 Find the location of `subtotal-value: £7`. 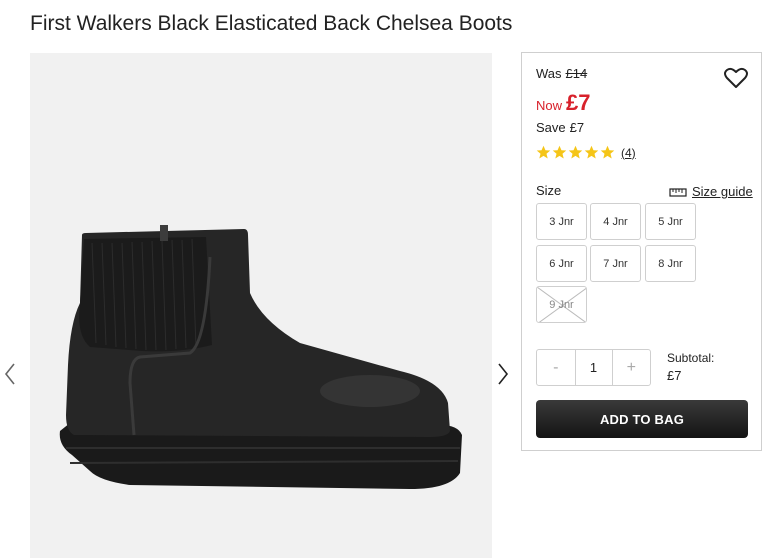

subtotal-value: £7 is located at coordinates (674, 375).